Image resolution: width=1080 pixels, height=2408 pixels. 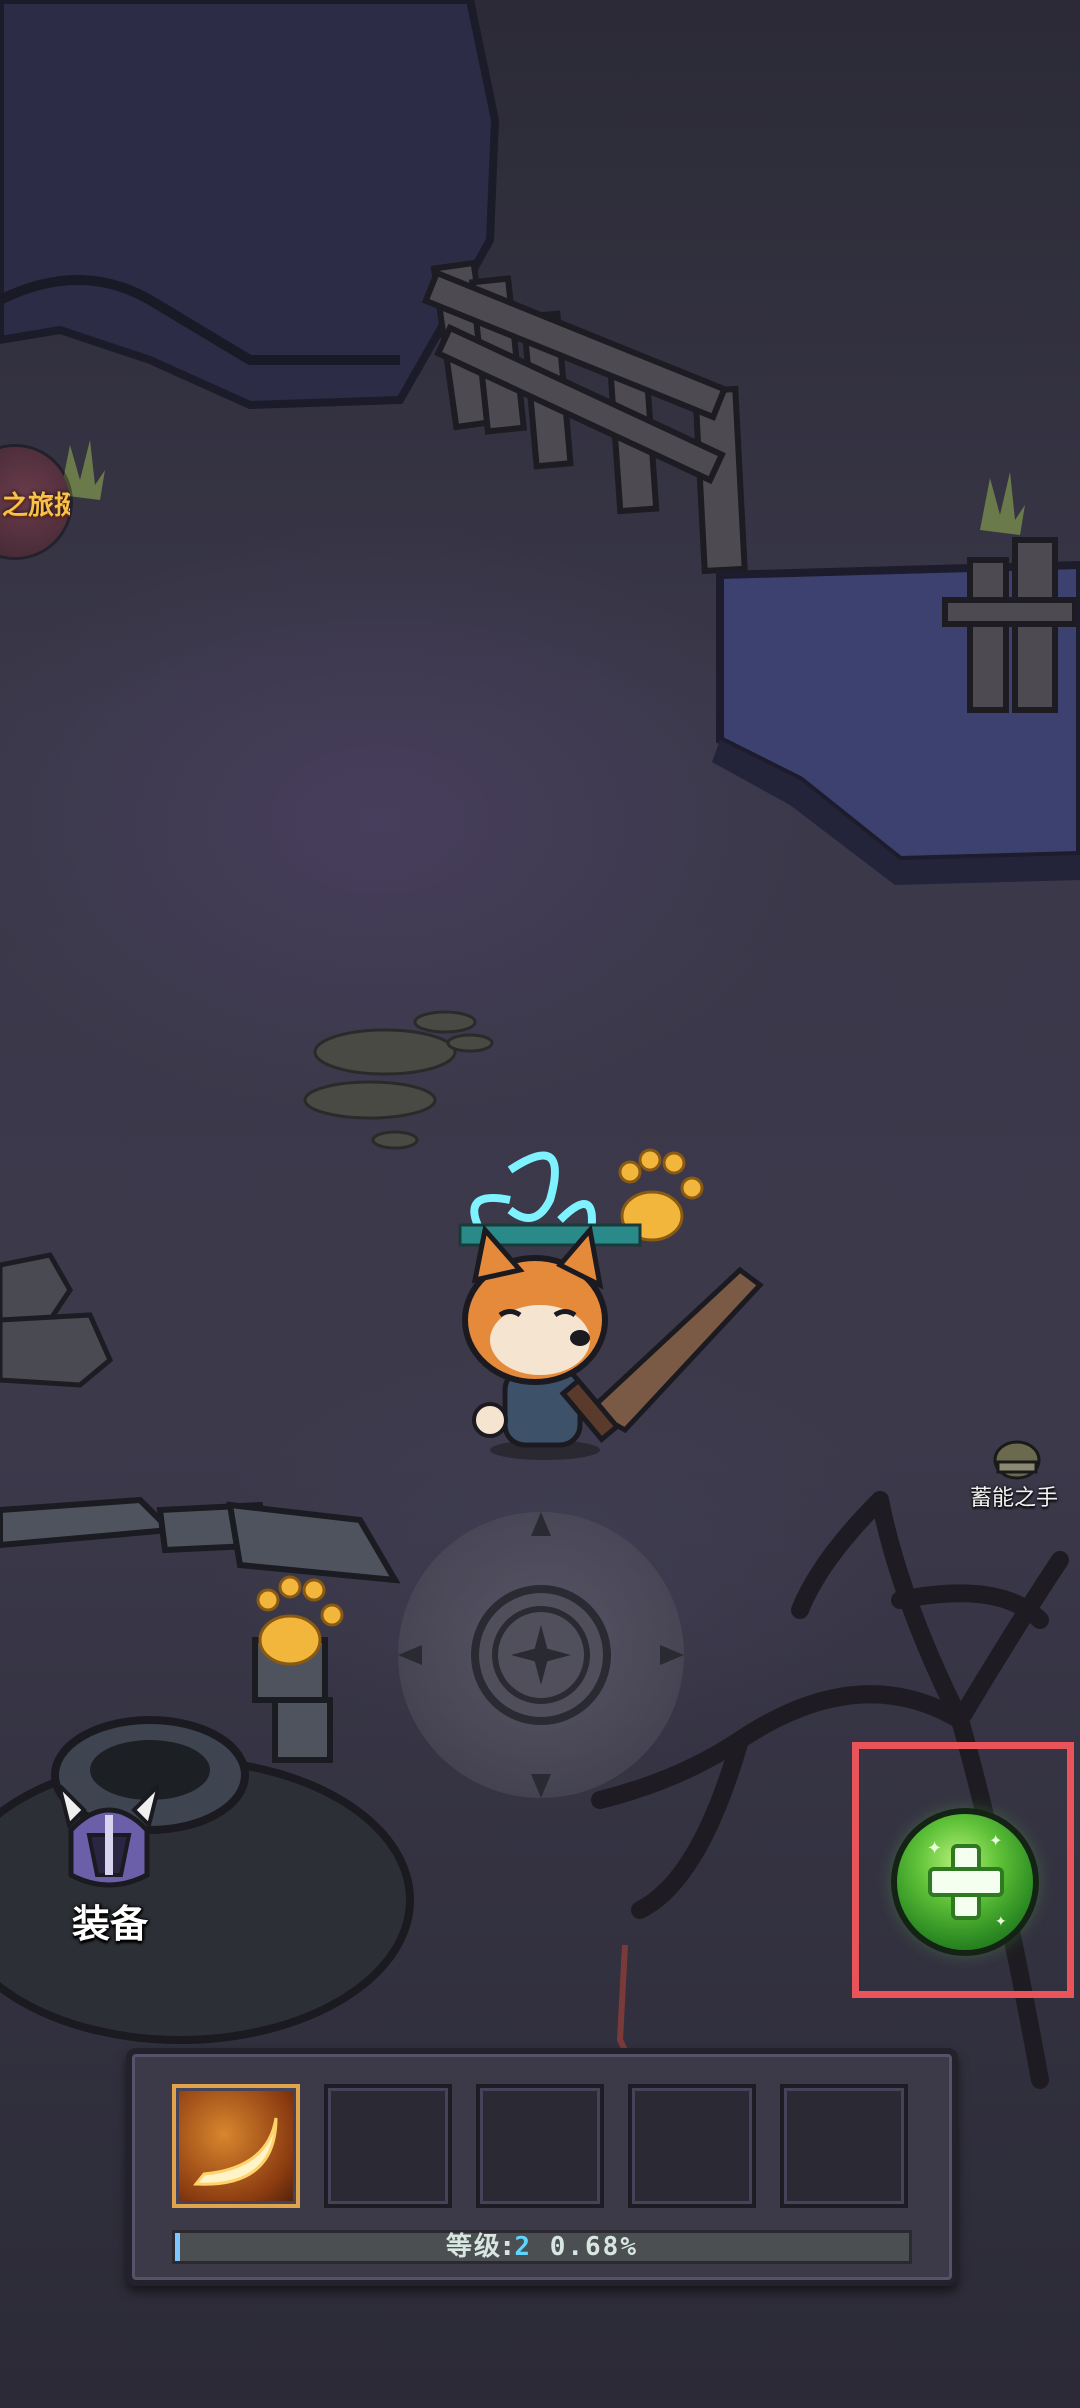 I want to click on helmet-icon, so click(x=109, y=1836).